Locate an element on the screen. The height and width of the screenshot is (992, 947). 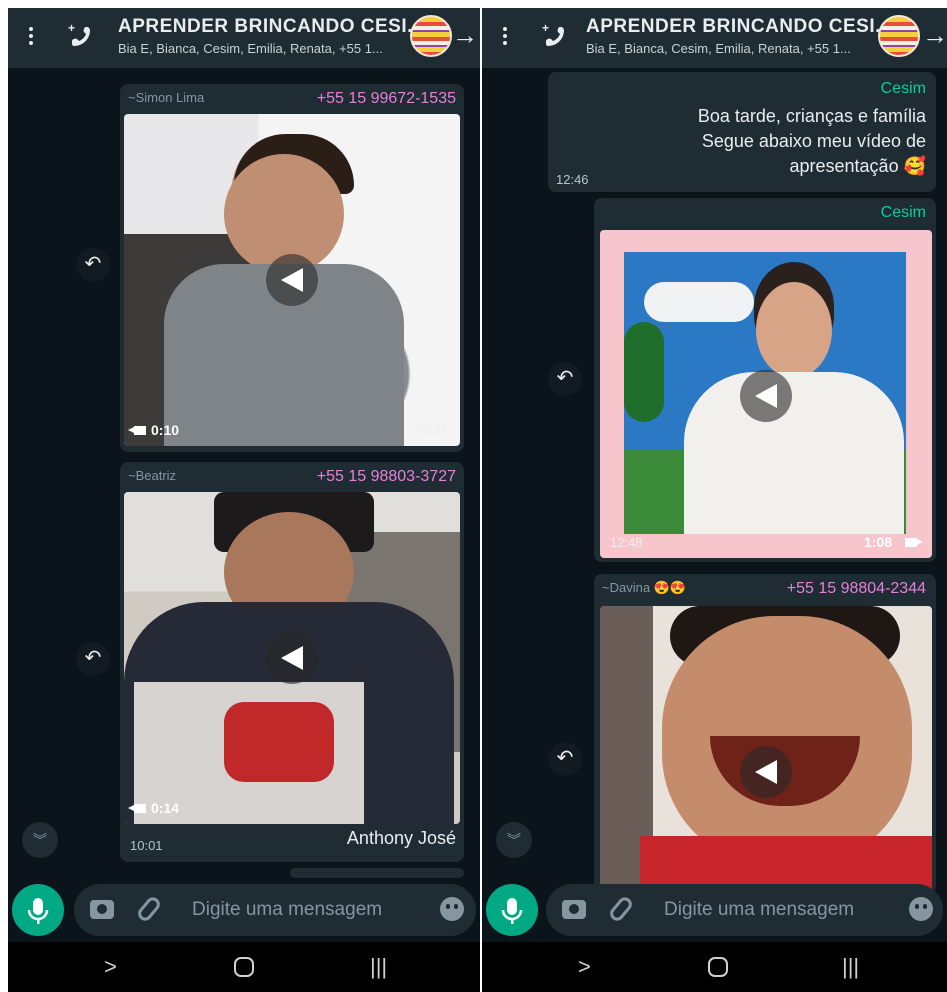
video-message: ~Davina 😍😍 +55 15 98804-2344 is located at coordinates (765, 735).